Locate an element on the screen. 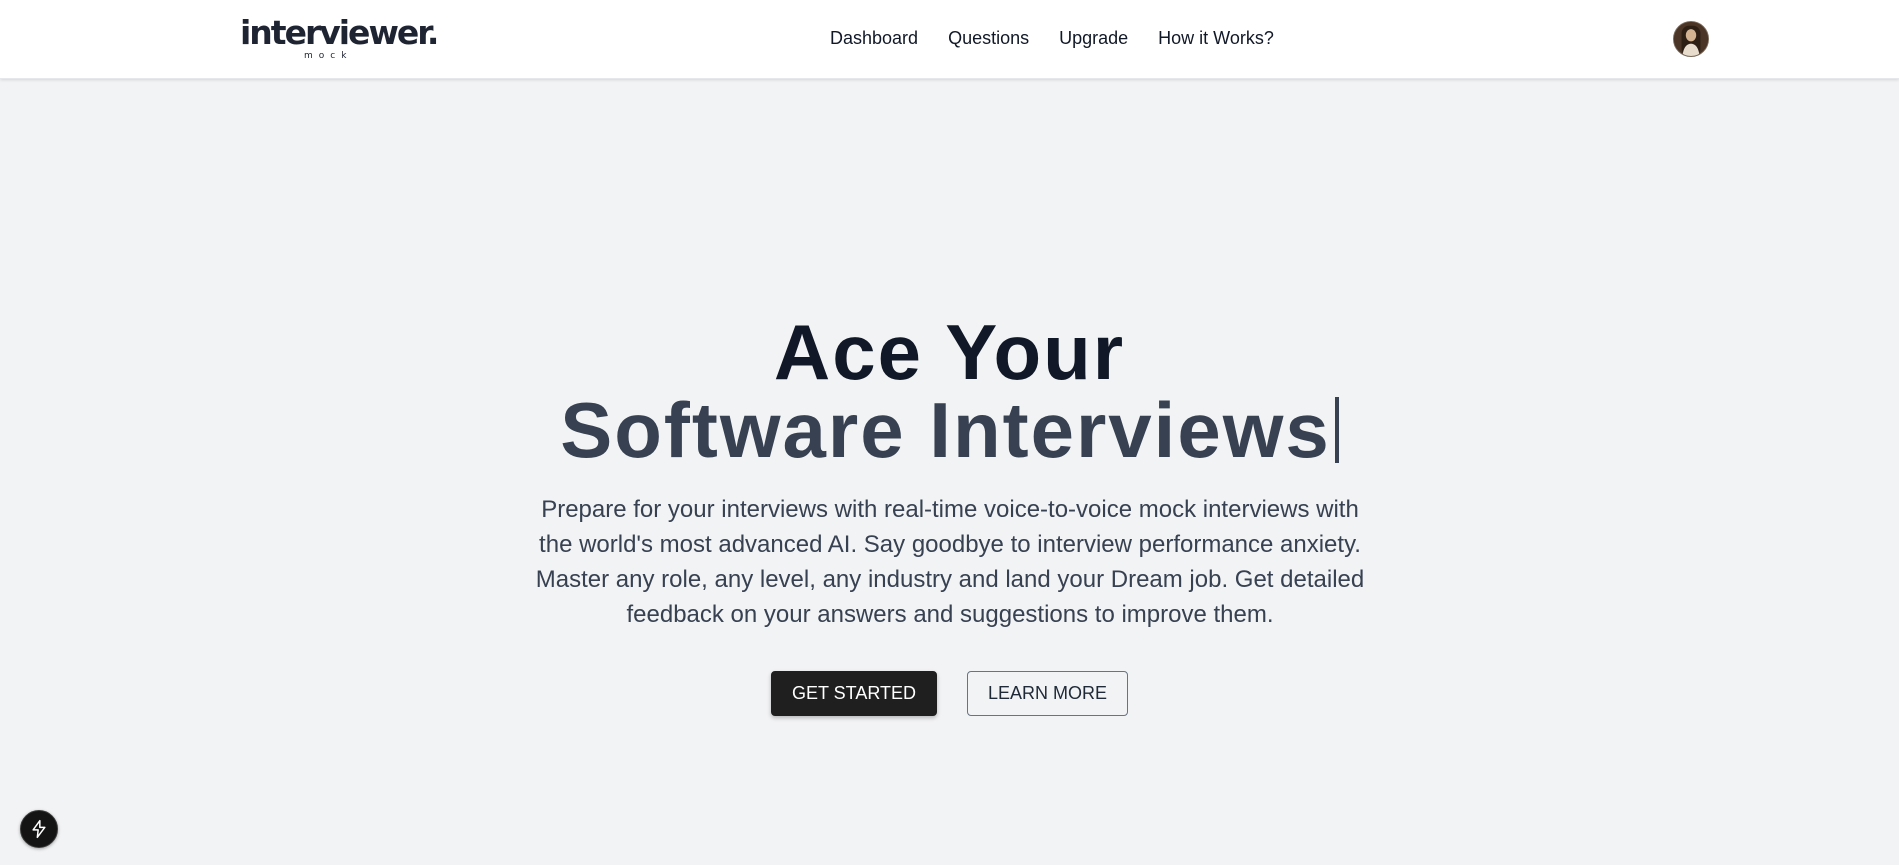 The width and height of the screenshot is (1899, 865). hero-title-line-2-text: Software Interviews is located at coordinates (945, 430).